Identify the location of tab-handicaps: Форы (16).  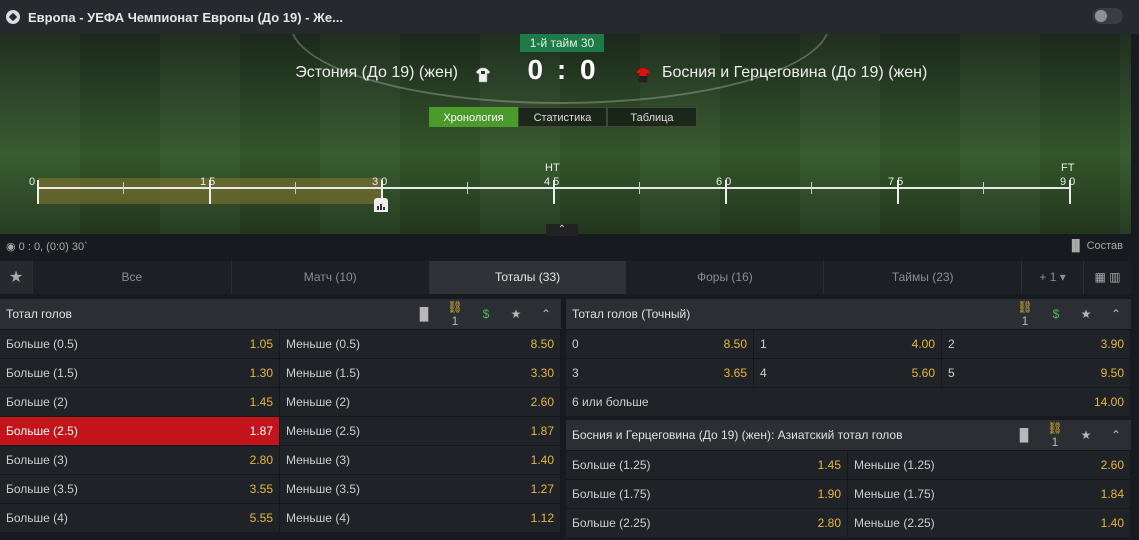
(724, 277).